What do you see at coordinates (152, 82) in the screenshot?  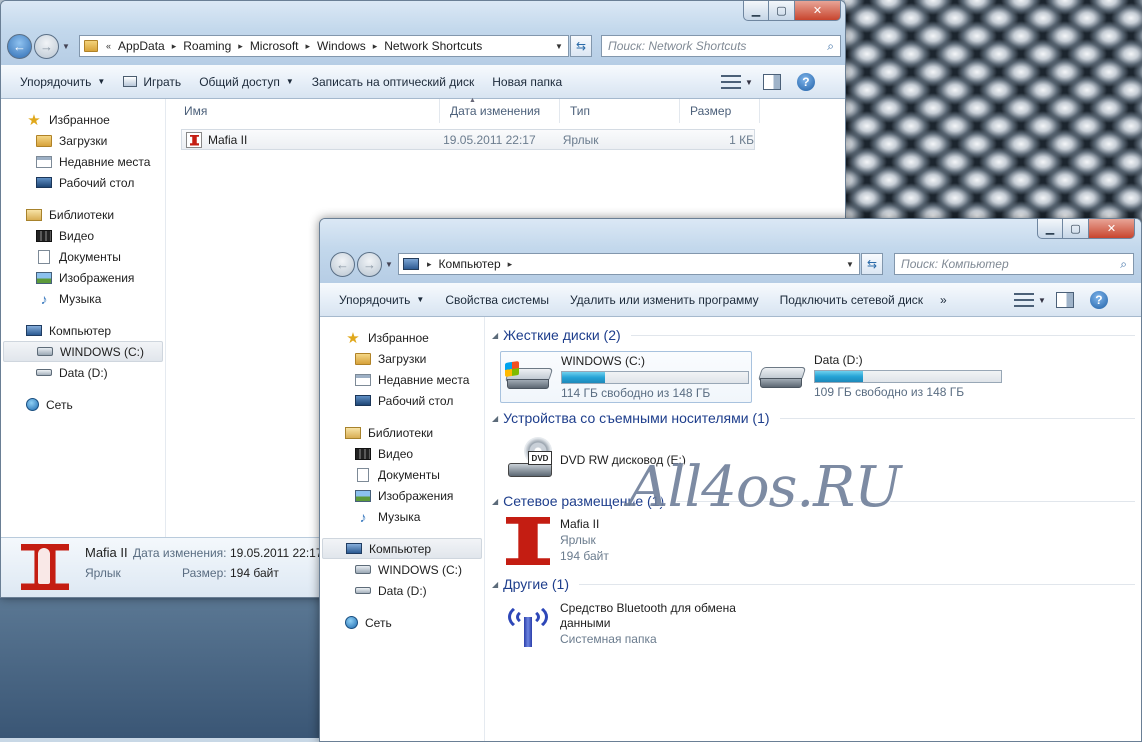 I see `play-button: Играть` at bounding box center [152, 82].